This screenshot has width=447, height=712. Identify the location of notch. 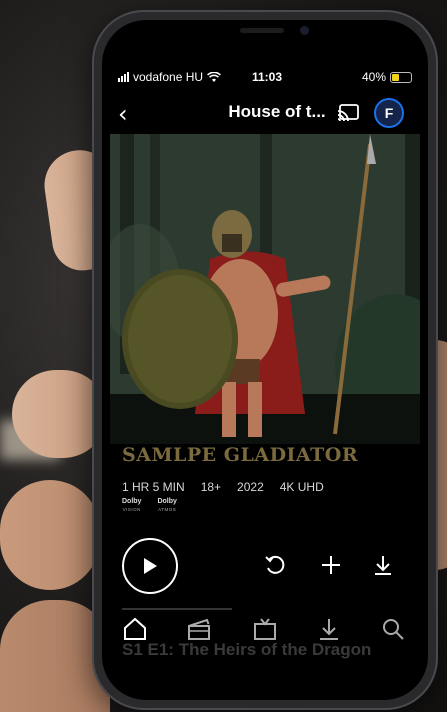
(265, 35).